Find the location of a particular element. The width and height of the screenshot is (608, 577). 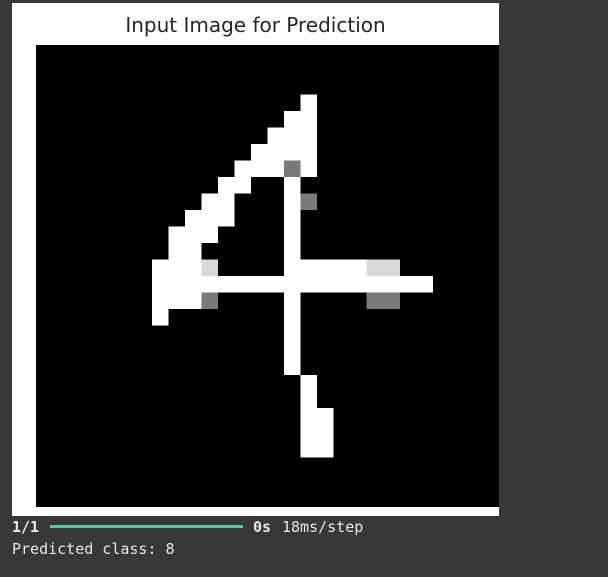

progress-bar is located at coordinates (146, 526).